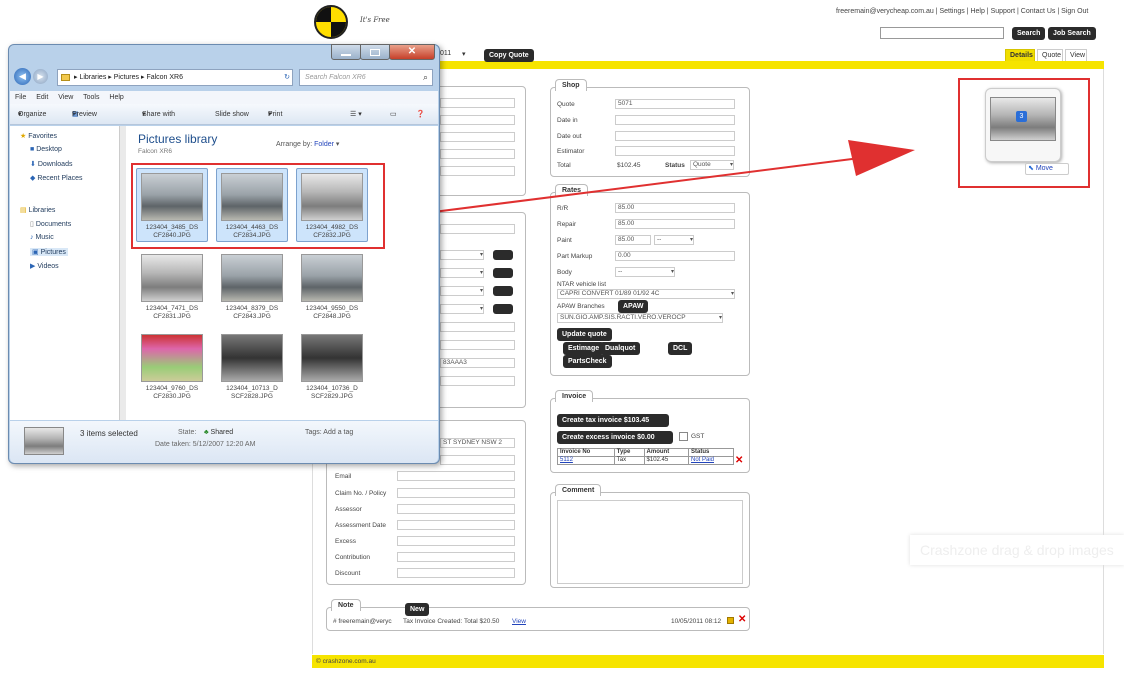 The height and width of the screenshot is (673, 1124). What do you see at coordinates (49, 252) in the screenshot?
I see `nav-pictures: ▣ Pictures` at bounding box center [49, 252].